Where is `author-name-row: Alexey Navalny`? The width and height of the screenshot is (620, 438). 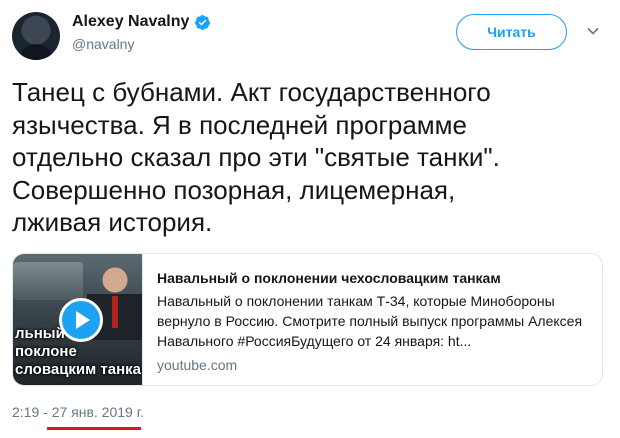 author-name-row: Alexey Navalny is located at coordinates (141, 22).